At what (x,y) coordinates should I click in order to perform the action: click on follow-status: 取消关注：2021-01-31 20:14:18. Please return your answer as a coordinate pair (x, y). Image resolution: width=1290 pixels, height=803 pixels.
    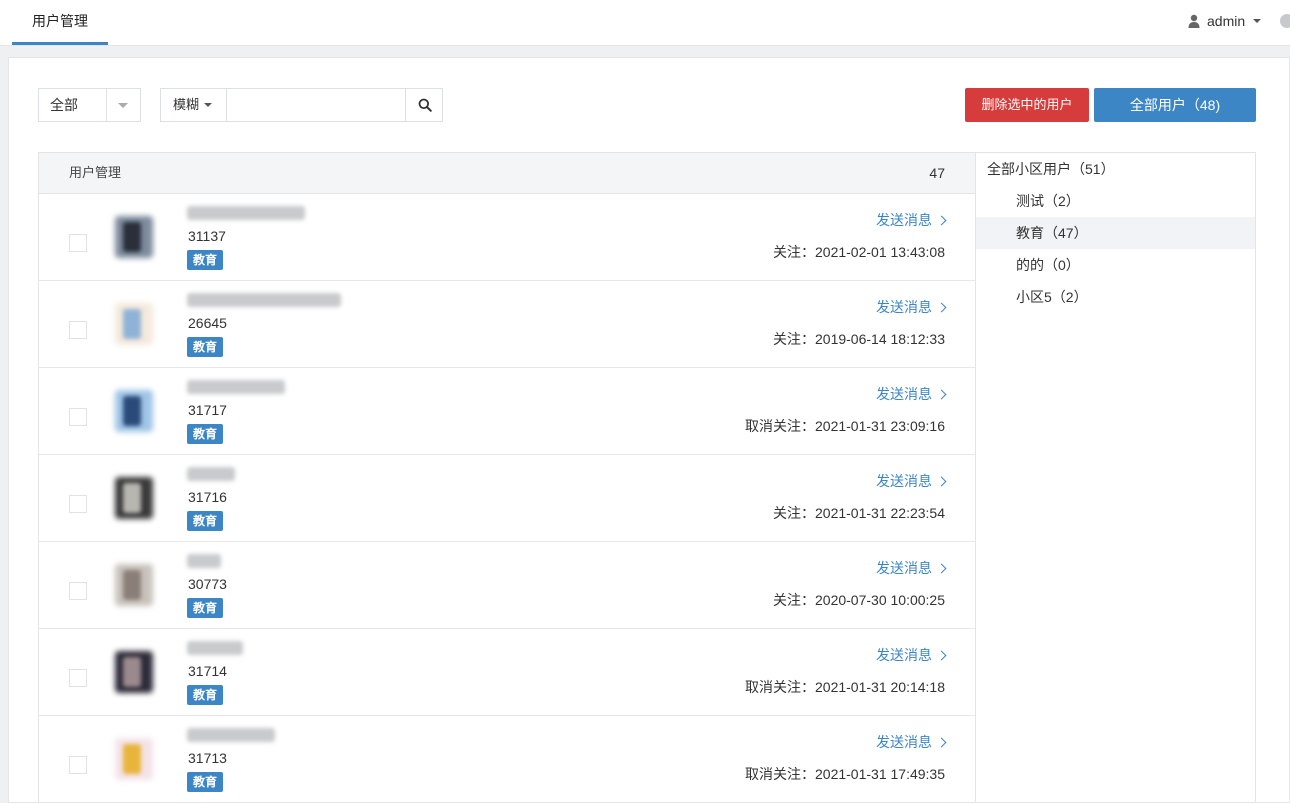
    Looking at the image, I should click on (845, 687).